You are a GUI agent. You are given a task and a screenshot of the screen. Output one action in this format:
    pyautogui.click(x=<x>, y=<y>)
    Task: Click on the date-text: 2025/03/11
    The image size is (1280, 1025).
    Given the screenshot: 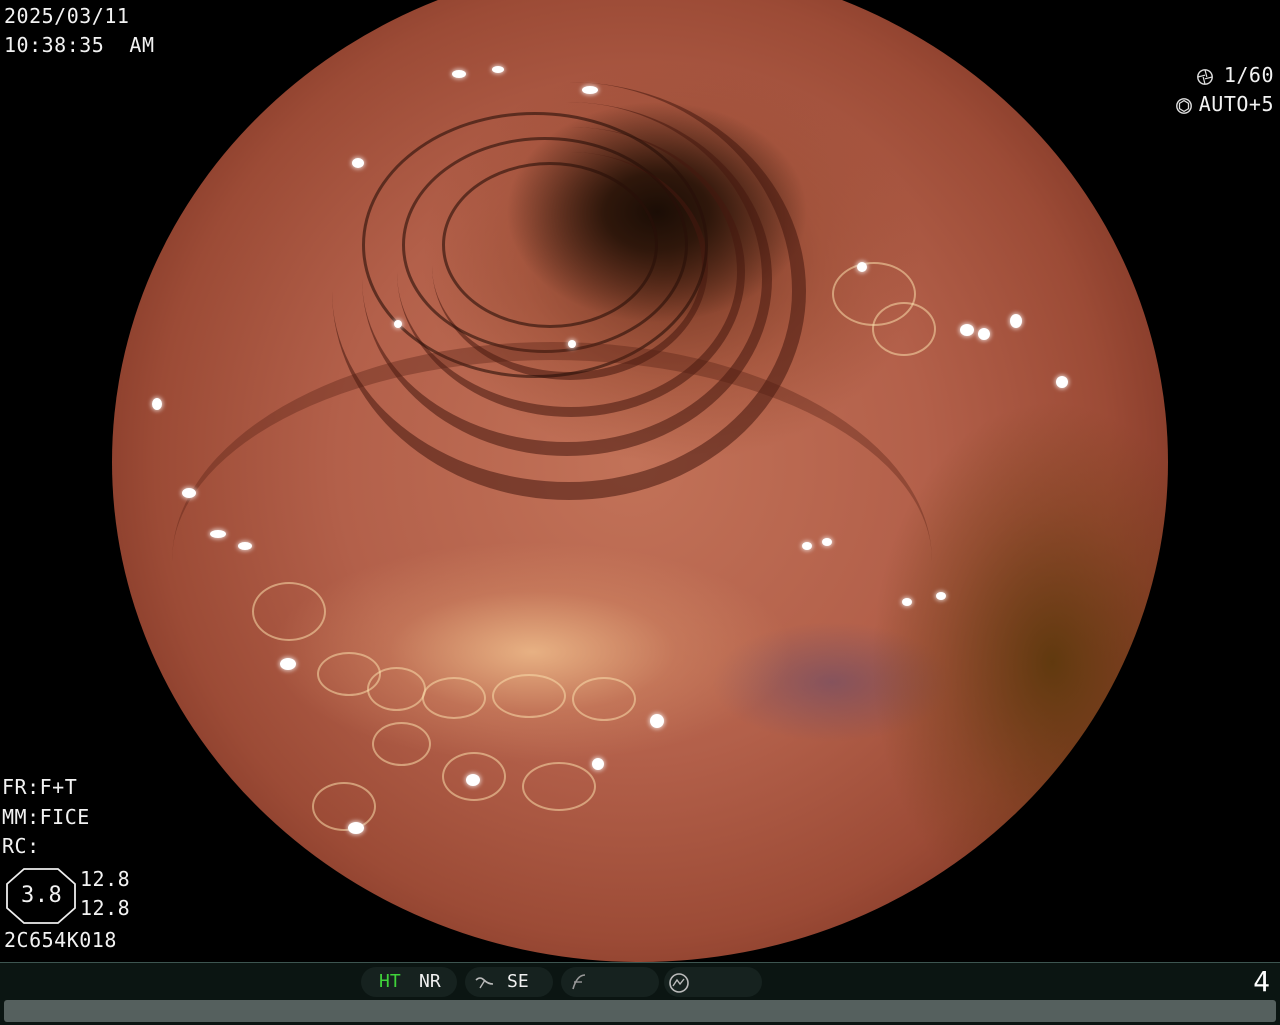 What is the action you would take?
    pyautogui.click(x=67, y=16)
    